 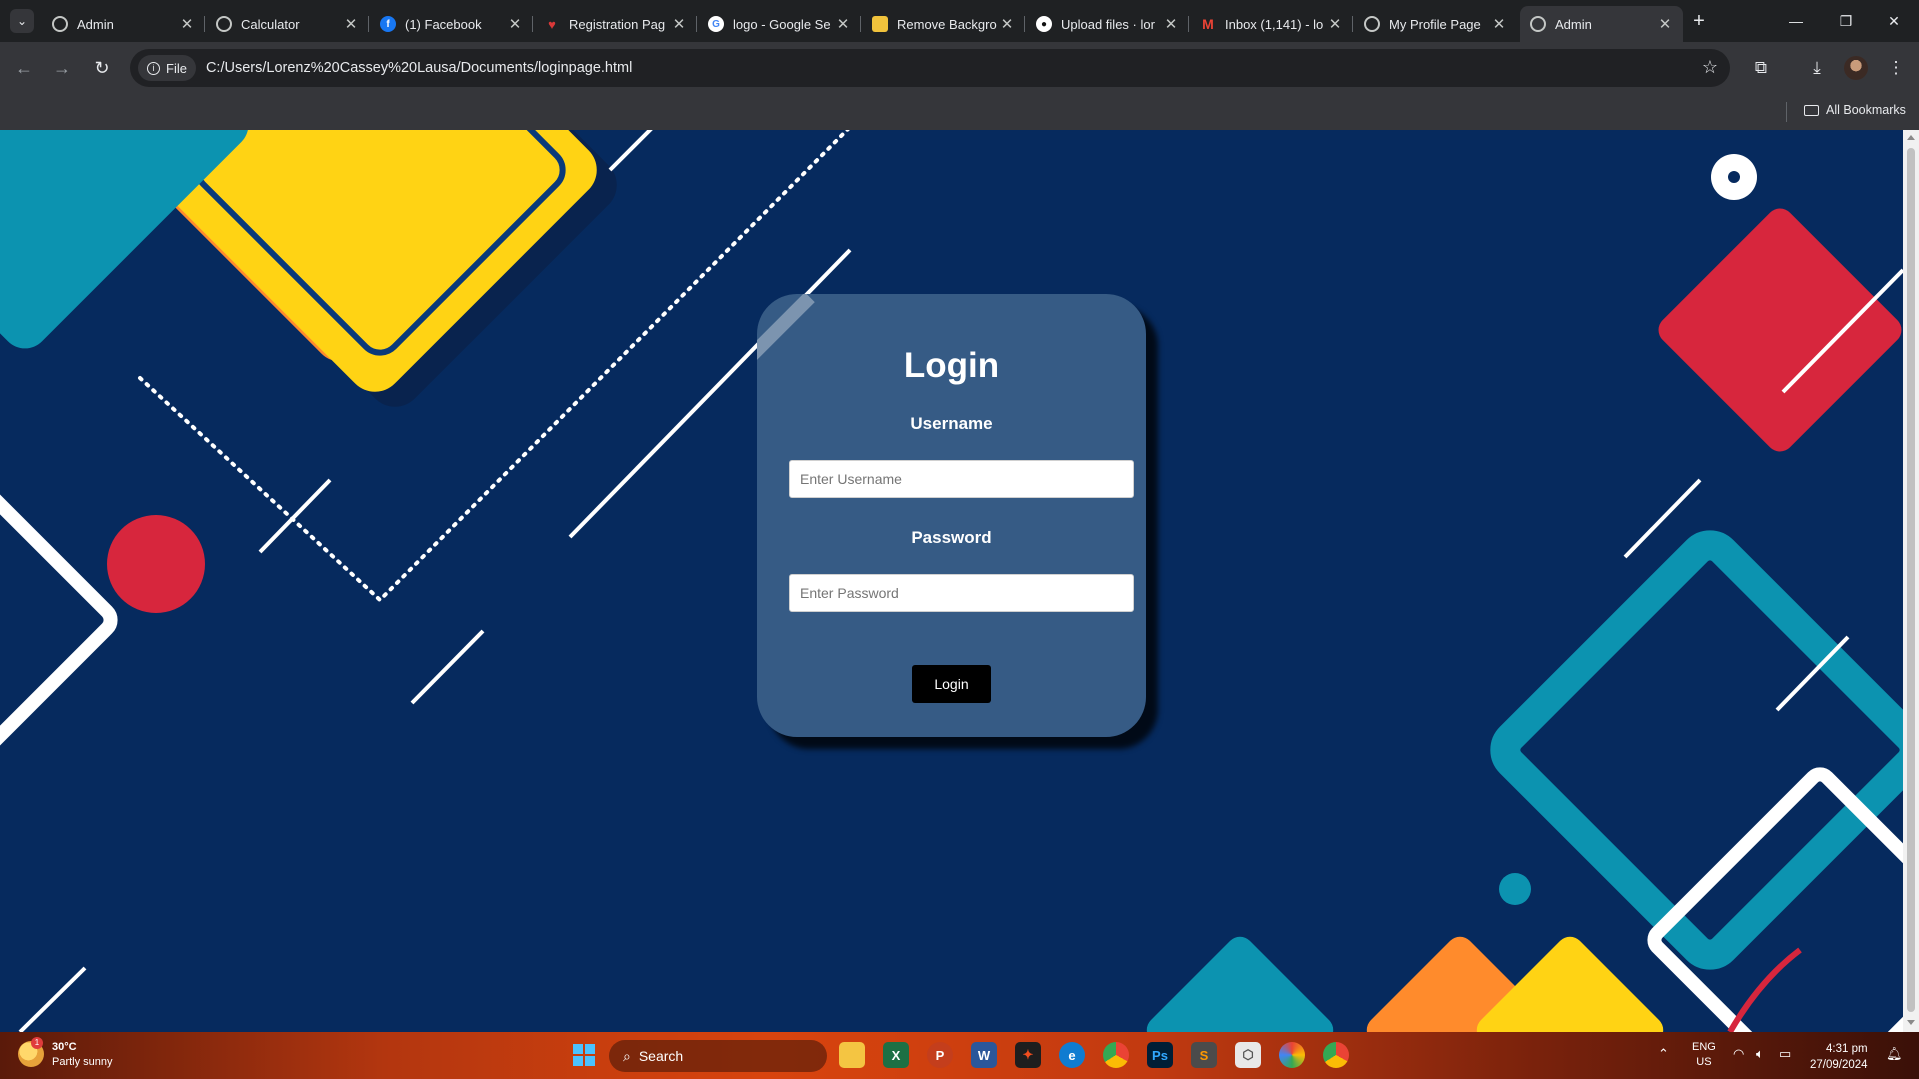 I want to click on cube-app-icon: ⬡, so click(x=1248, y=1055).